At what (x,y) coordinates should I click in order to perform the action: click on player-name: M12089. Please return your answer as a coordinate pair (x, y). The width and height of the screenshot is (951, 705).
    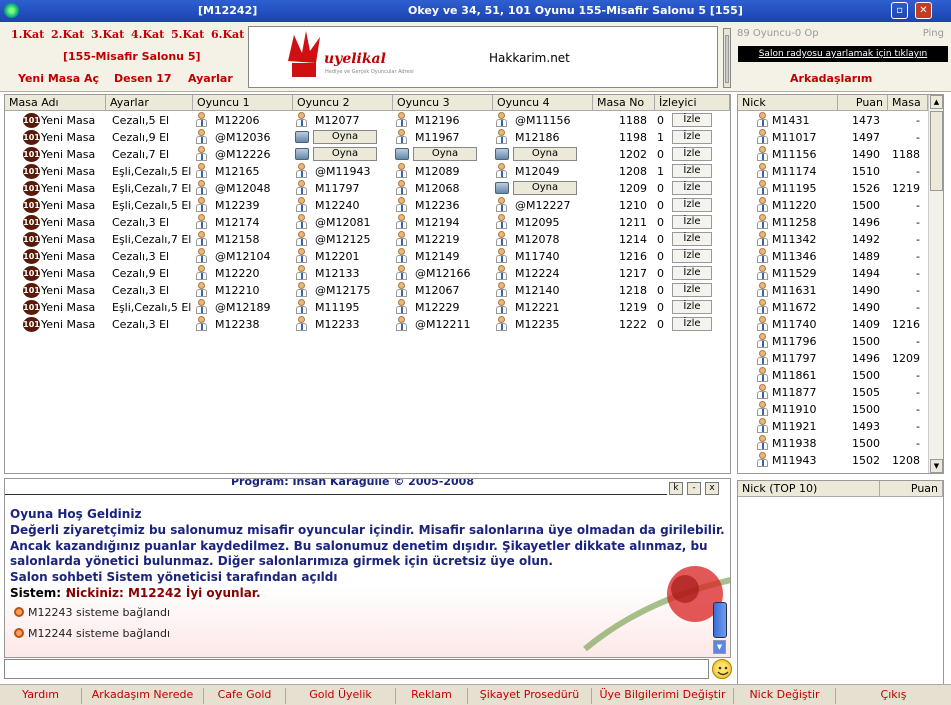
    Looking at the image, I should click on (437, 171).